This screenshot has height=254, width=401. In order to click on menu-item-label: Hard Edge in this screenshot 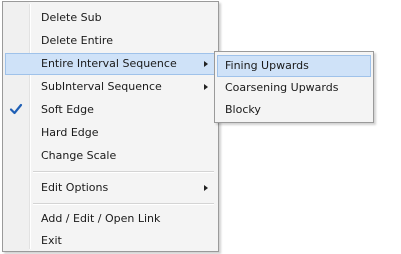, I will do `click(70, 132)`.